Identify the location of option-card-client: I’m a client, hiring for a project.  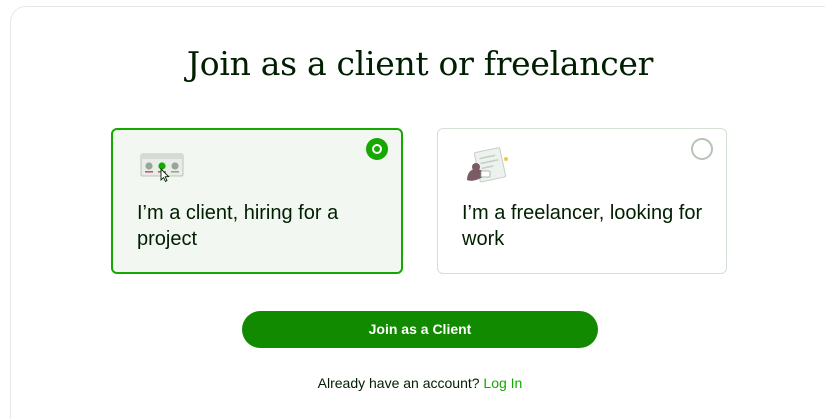
(257, 201).